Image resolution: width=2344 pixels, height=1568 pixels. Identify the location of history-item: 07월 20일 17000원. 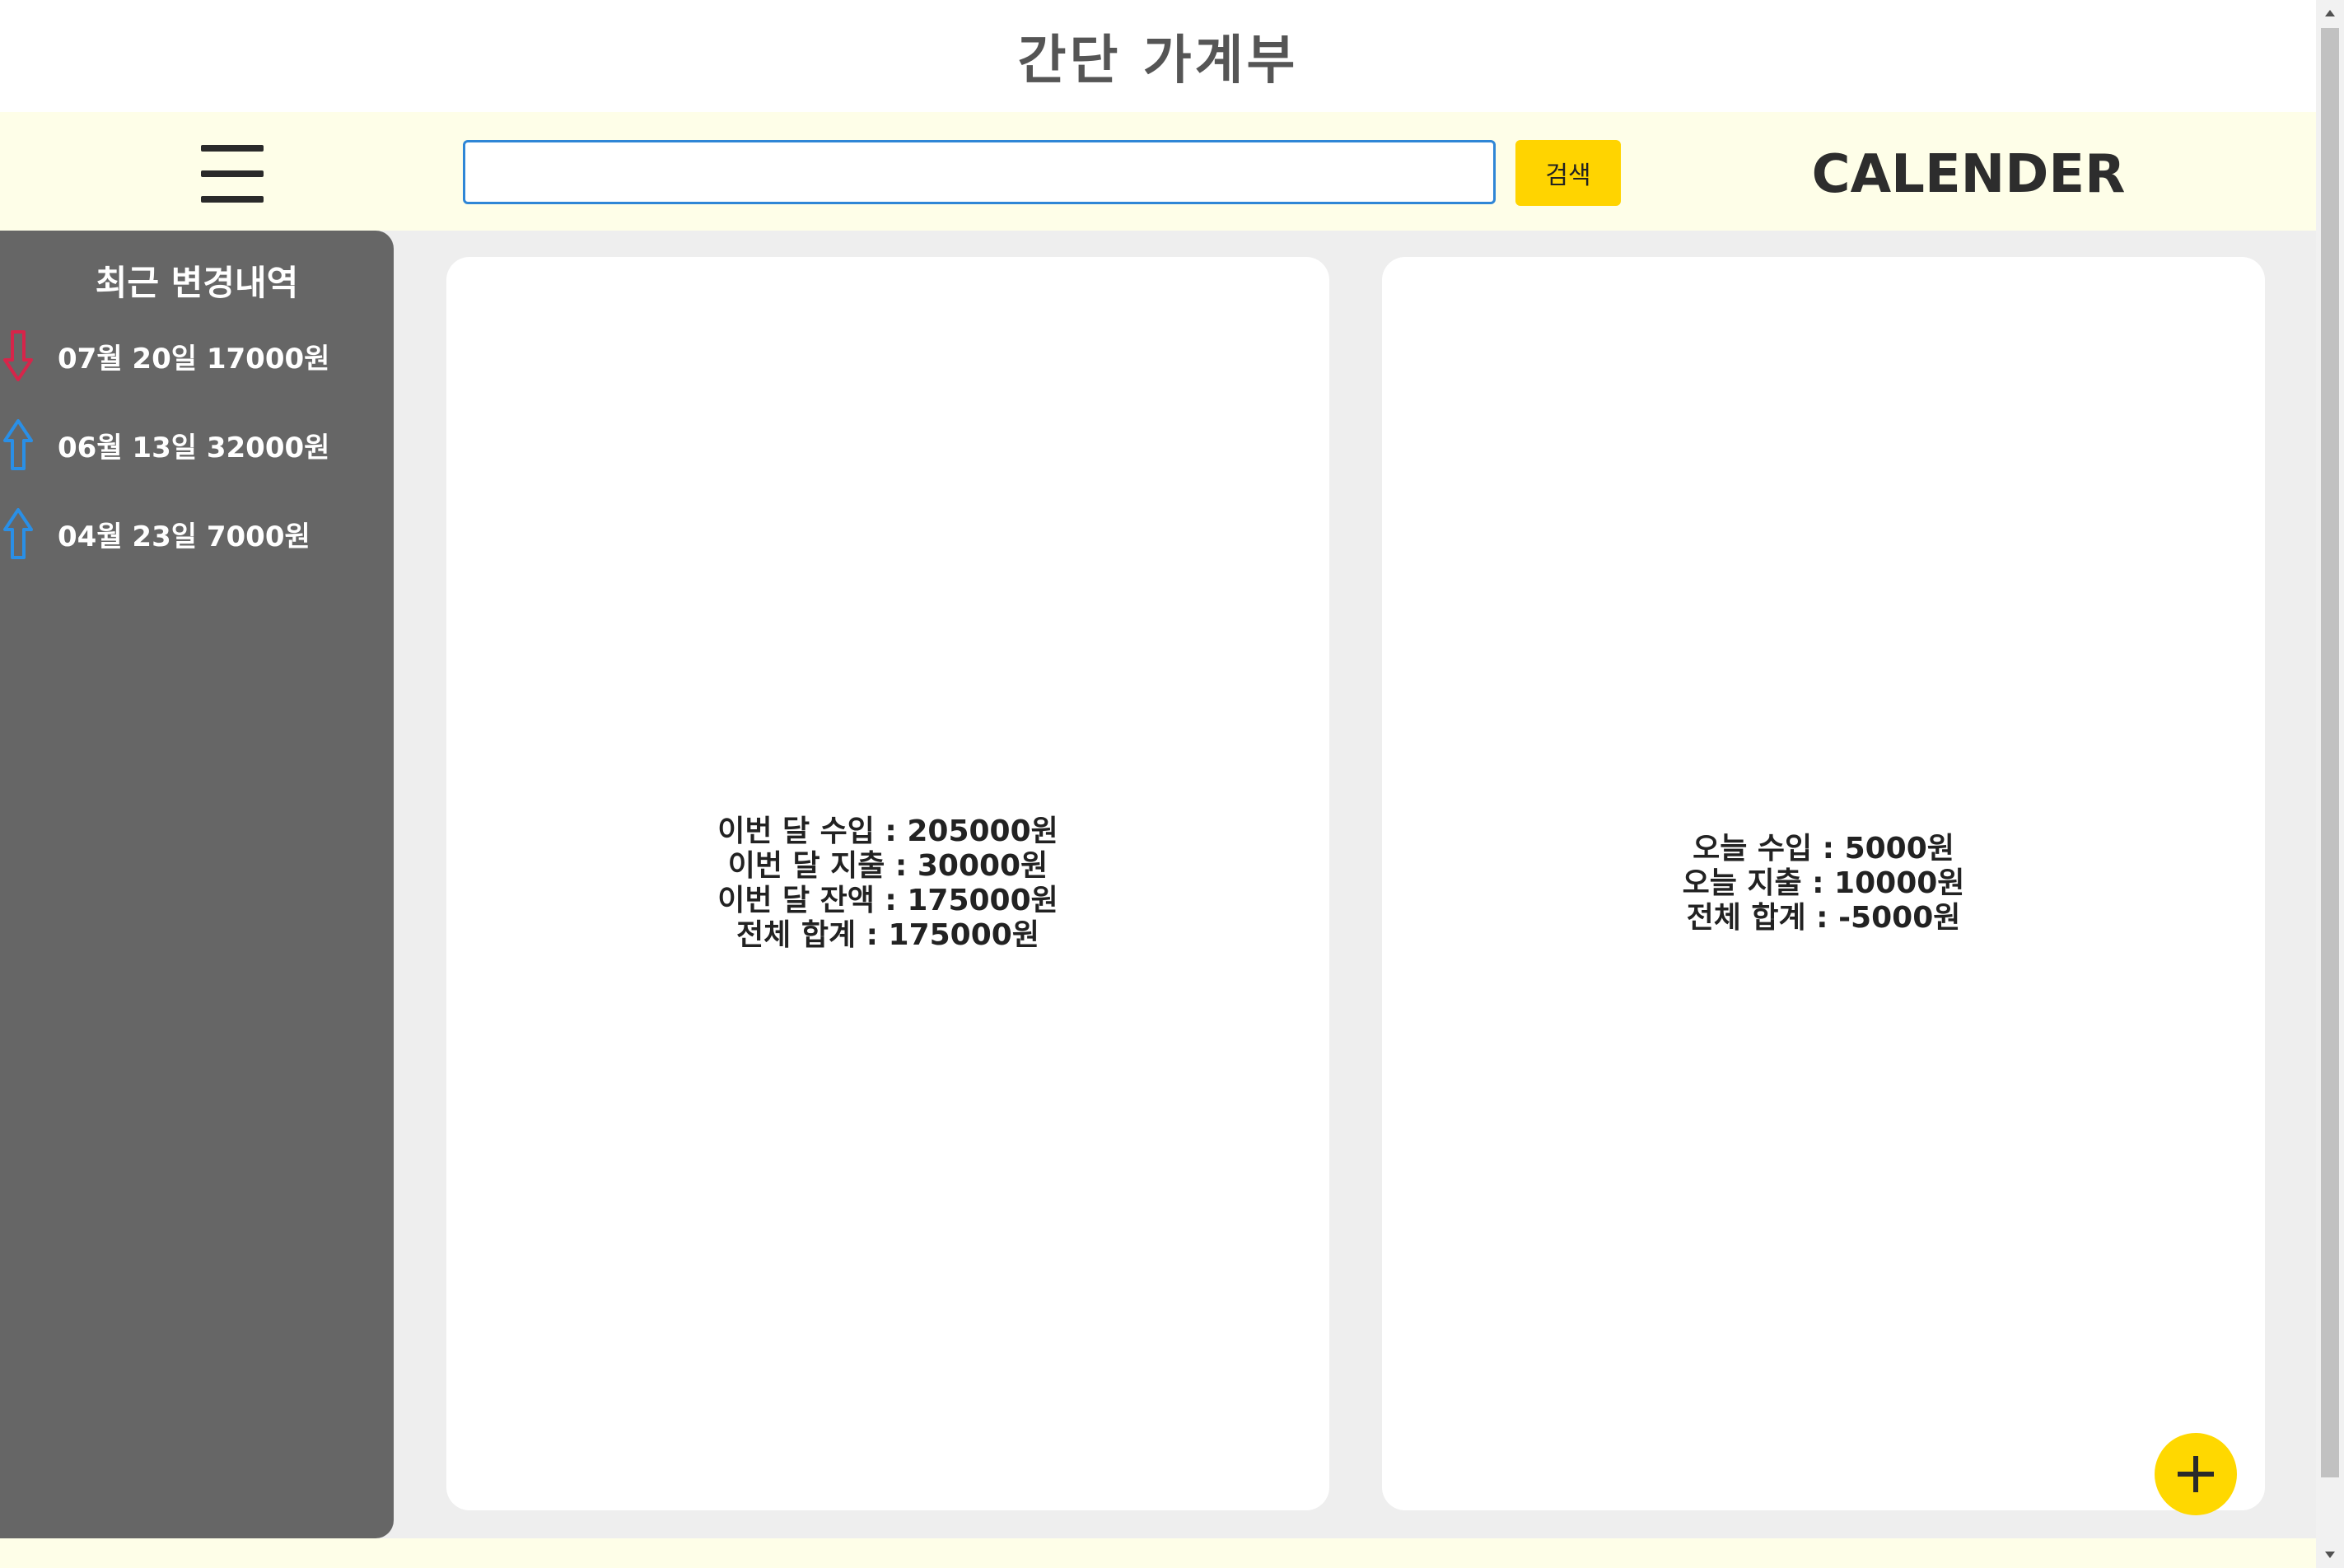
(197, 356).